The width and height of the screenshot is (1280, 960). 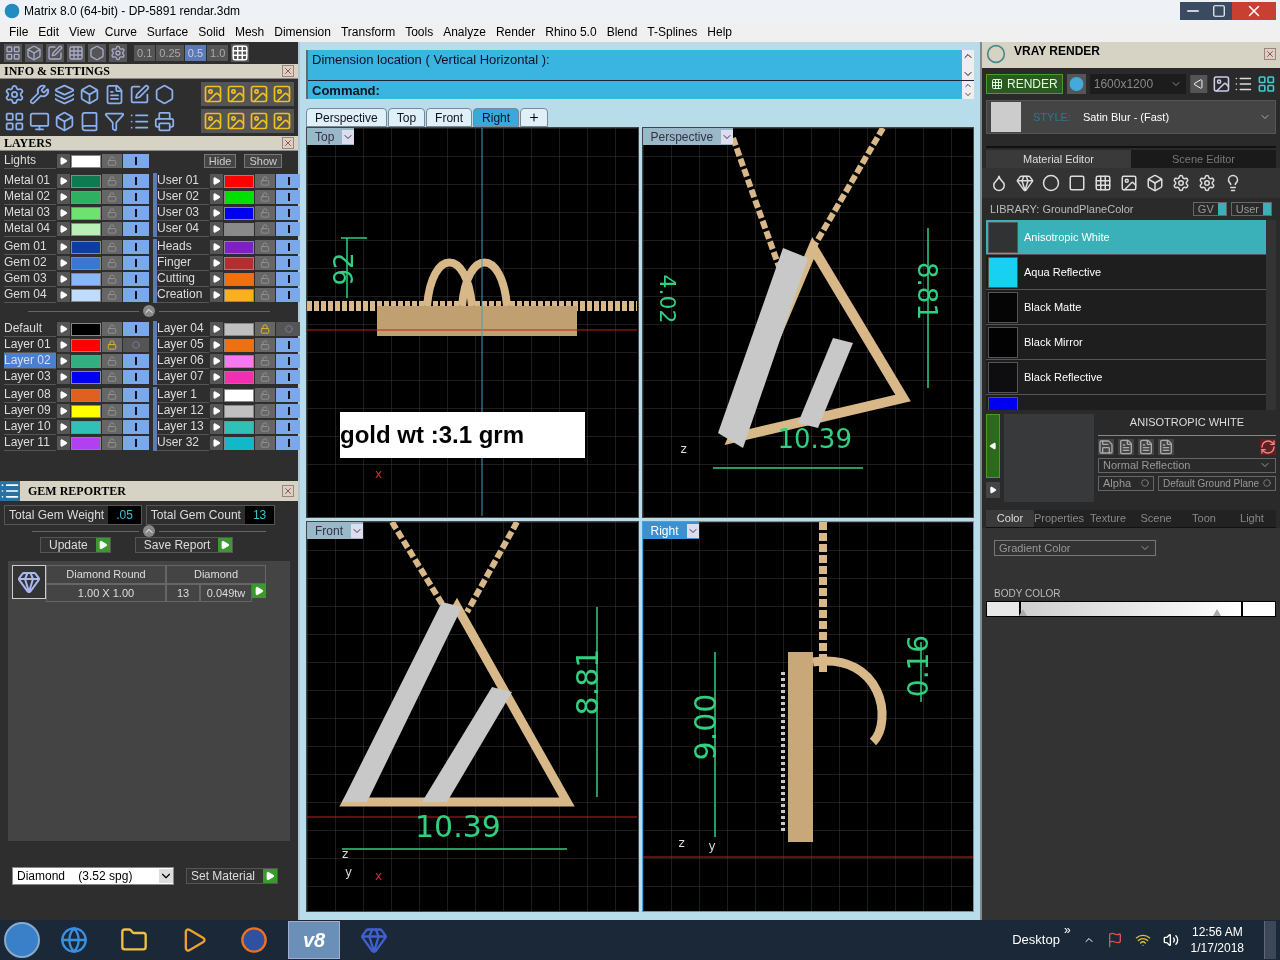 I want to click on style-select: STYLE: Satin Blur - (Fast), so click(x=1131, y=117).